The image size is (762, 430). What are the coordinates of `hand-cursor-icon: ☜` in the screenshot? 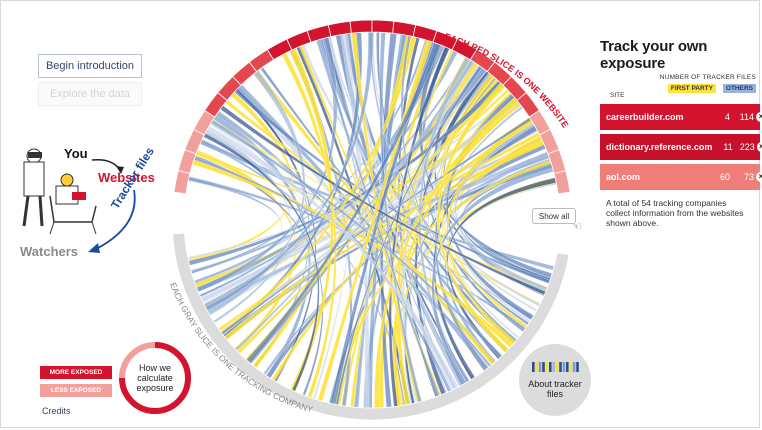 It's located at (577, 227).